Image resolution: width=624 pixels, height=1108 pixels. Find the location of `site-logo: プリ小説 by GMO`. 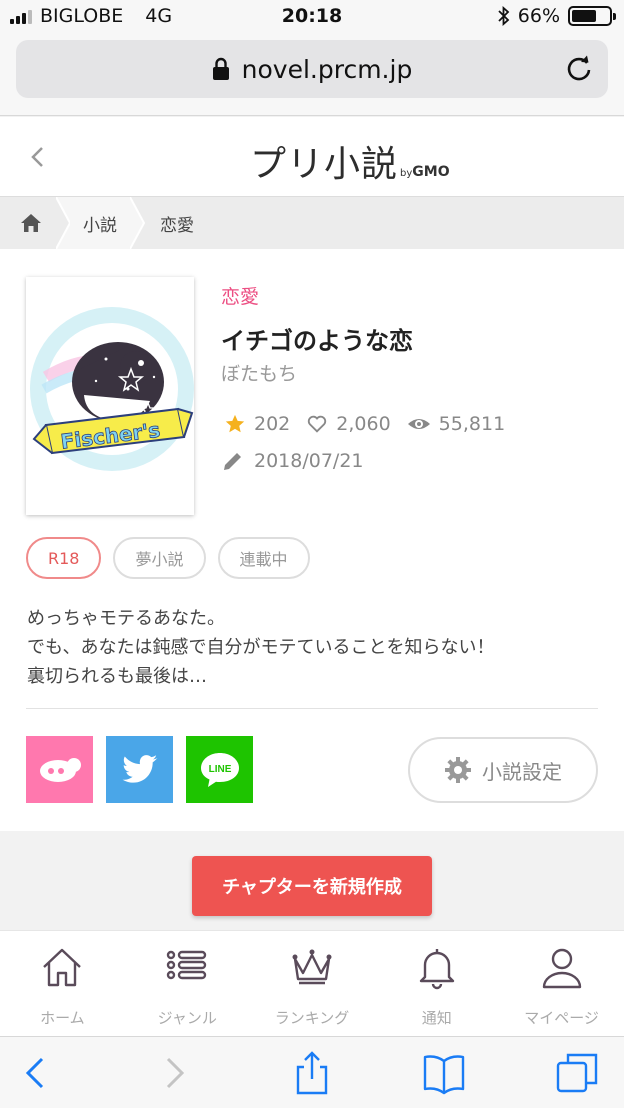

site-logo: プリ小説 by GMO is located at coordinates (350, 161).